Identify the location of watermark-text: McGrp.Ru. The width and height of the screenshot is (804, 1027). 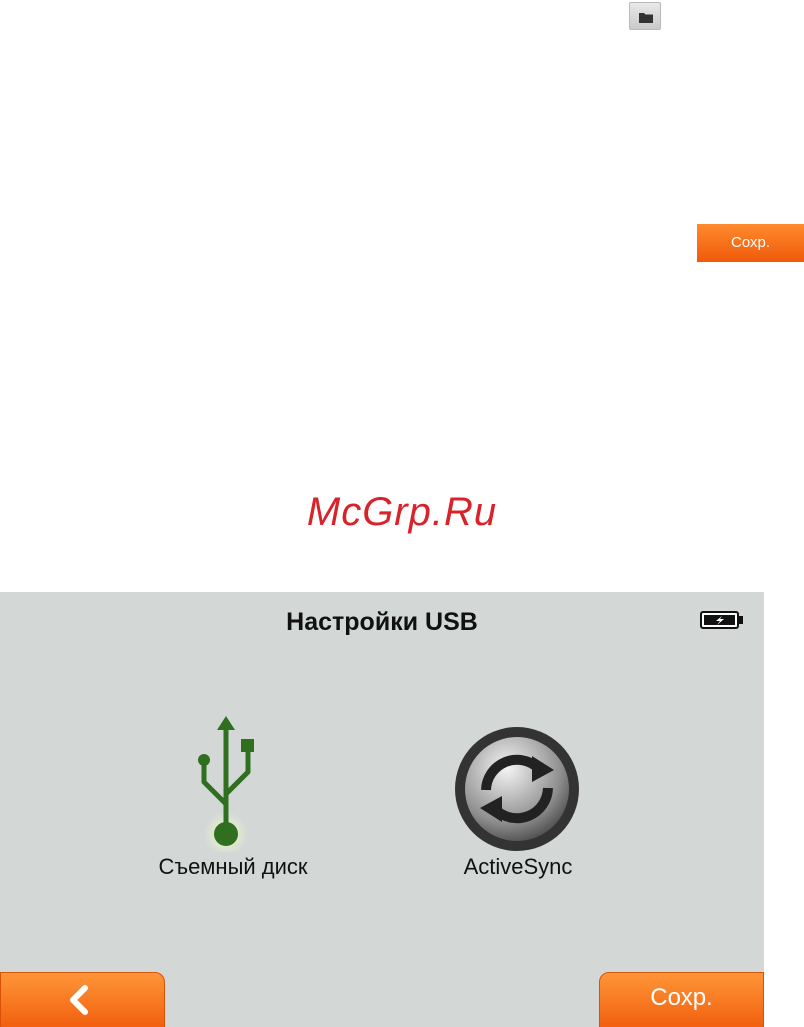
(402, 512).